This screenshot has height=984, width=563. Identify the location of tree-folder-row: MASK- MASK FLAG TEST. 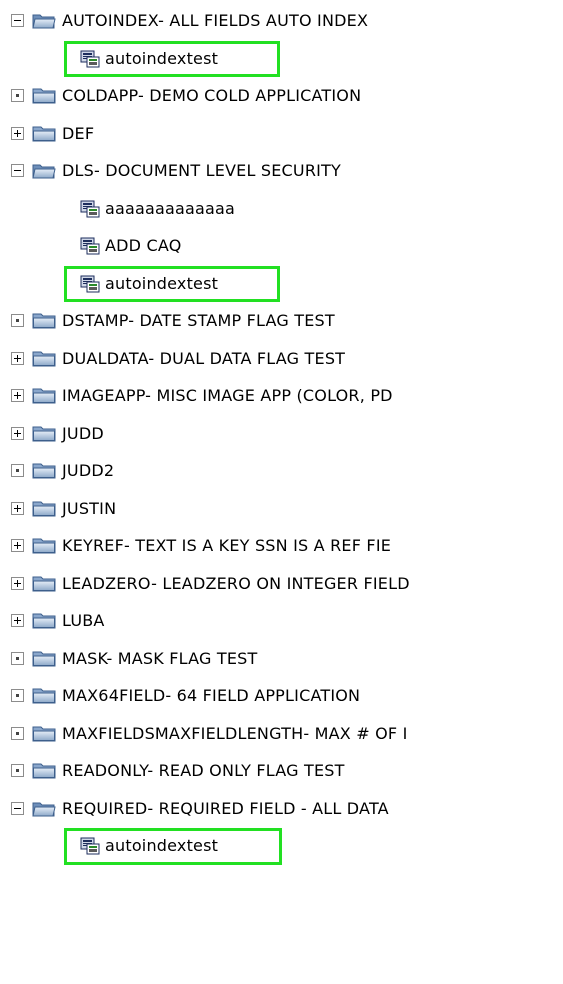
(281, 660).